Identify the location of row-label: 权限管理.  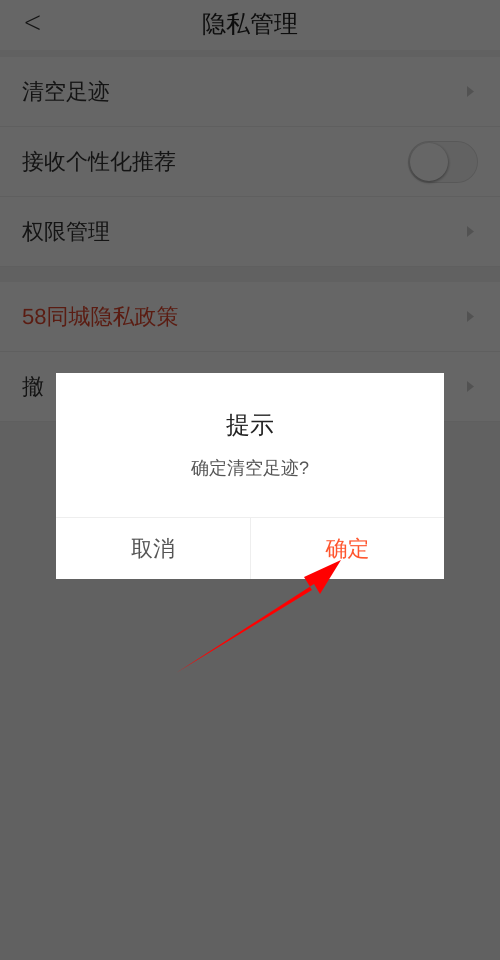
(66, 232).